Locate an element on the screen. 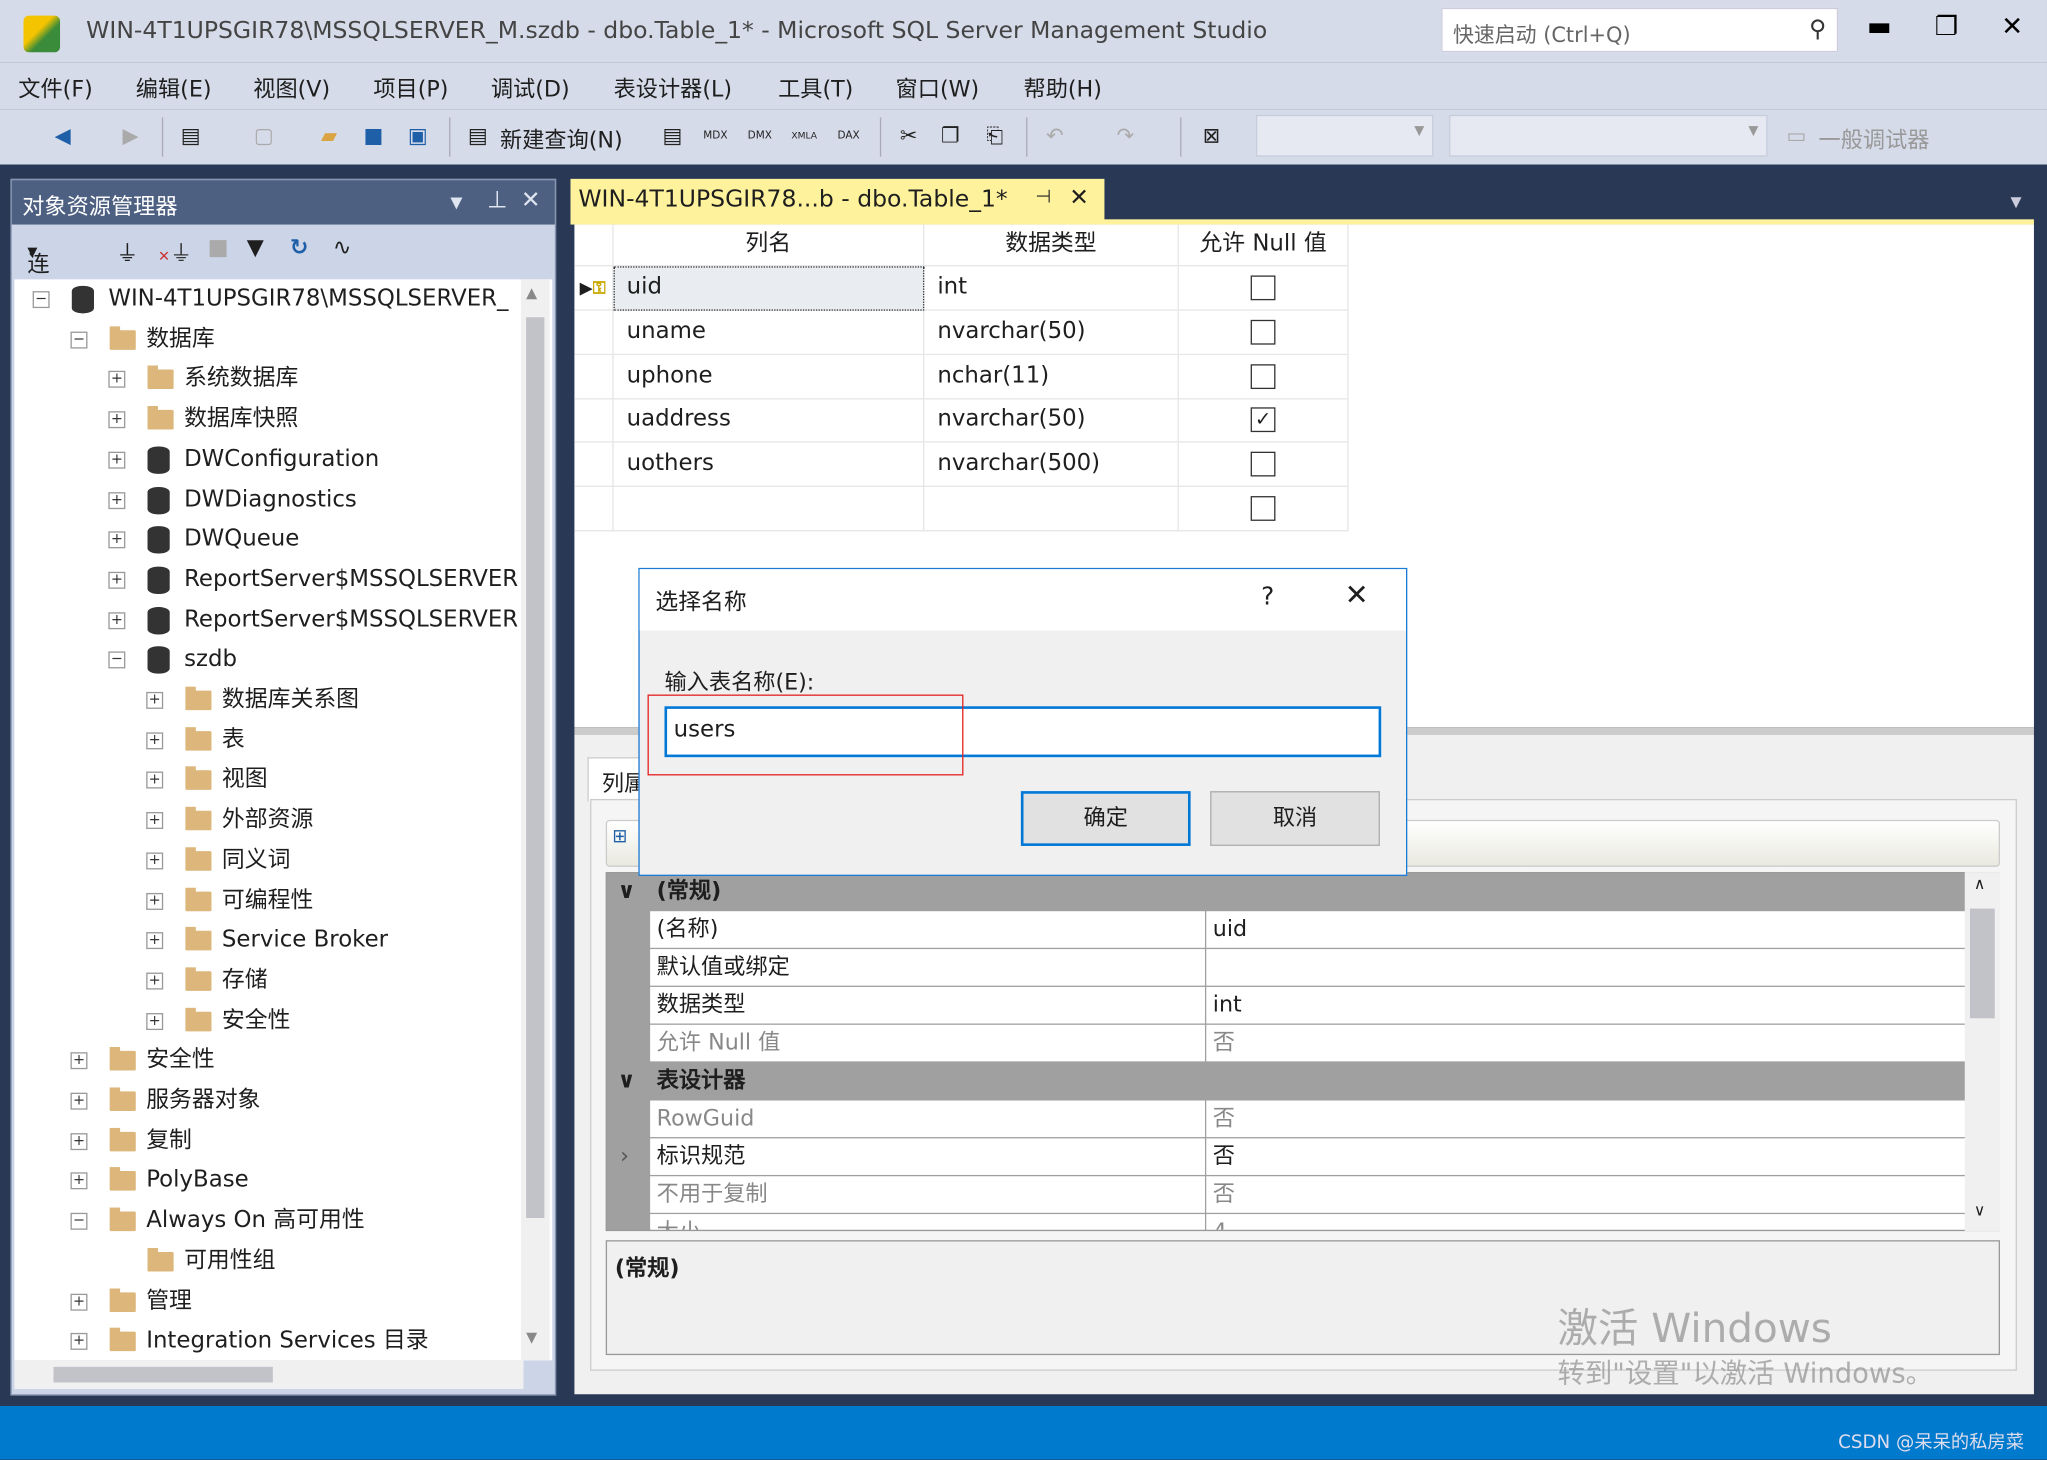 This screenshot has width=2047, height=1460. minimize-button: ▬ is located at coordinates (1879, 25).